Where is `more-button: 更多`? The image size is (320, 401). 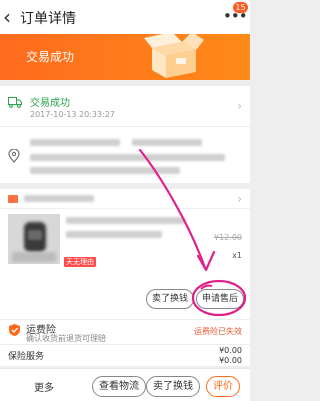 more-button: 更多 is located at coordinates (44, 386).